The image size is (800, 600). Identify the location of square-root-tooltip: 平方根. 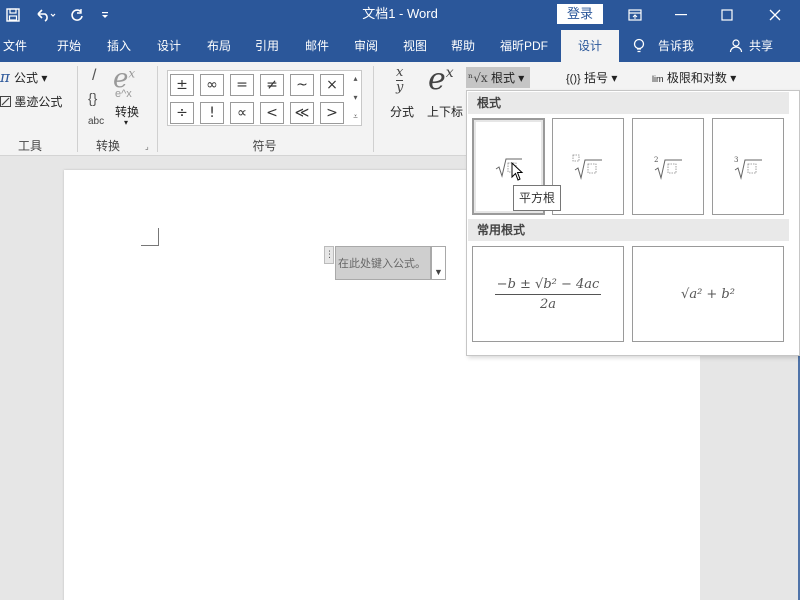
(537, 198).